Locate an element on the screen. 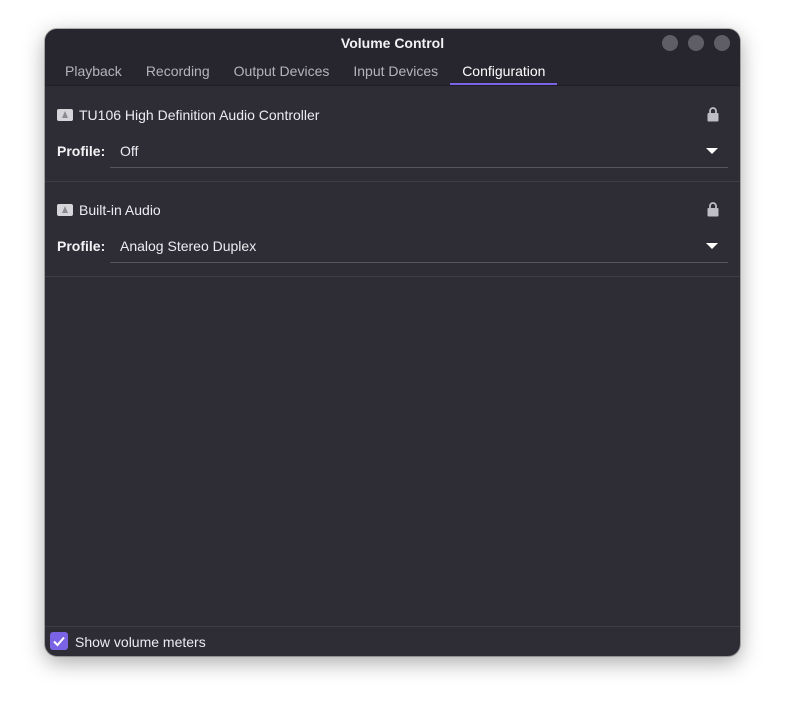  footer-bar: Show volume meters is located at coordinates (392, 641).